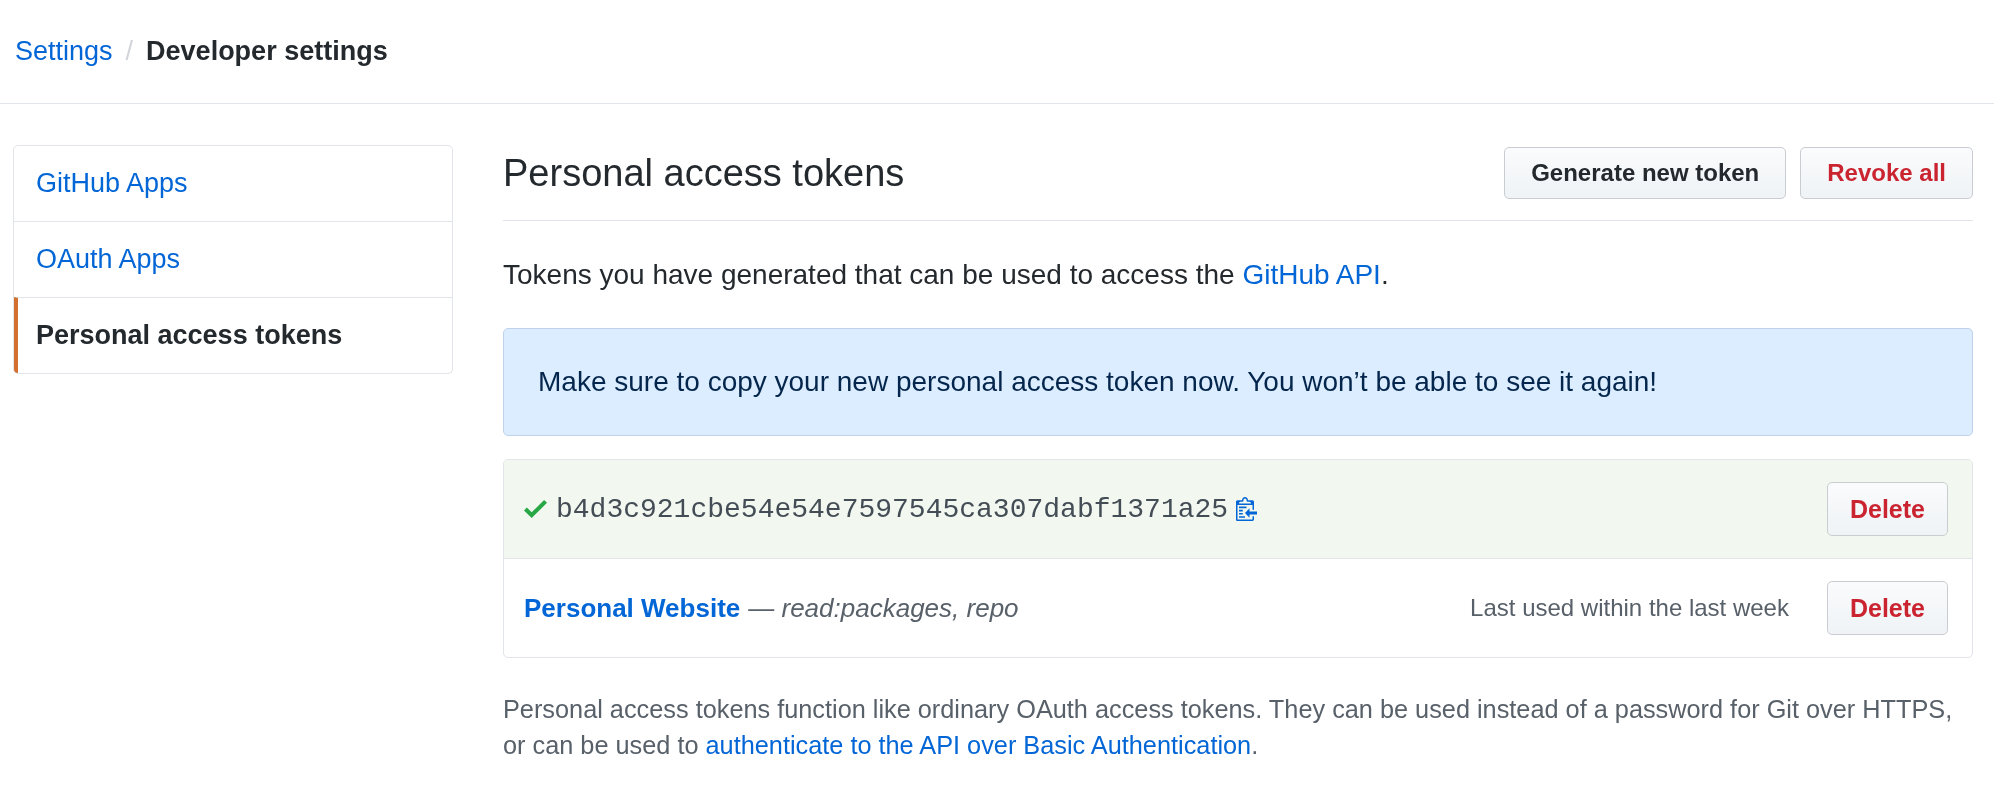 The width and height of the screenshot is (1994, 792). What do you see at coordinates (233, 183) in the screenshot?
I see `sidebar-item: GitHub Apps` at bounding box center [233, 183].